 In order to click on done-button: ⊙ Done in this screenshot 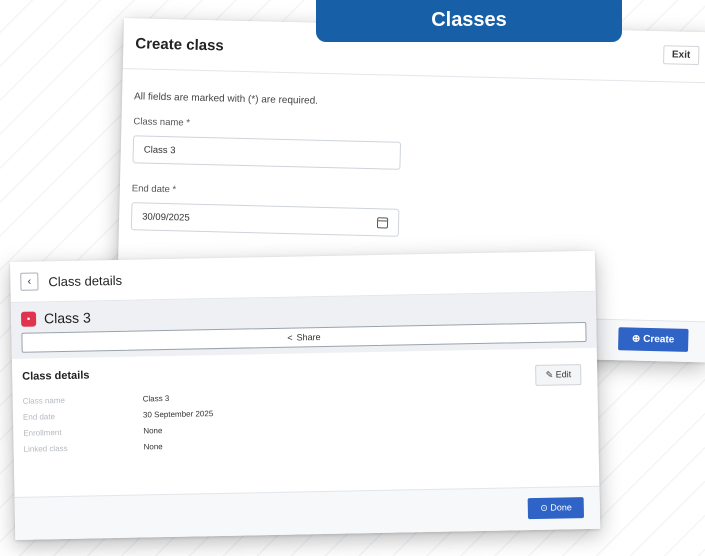, I will do `click(556, 508)`.